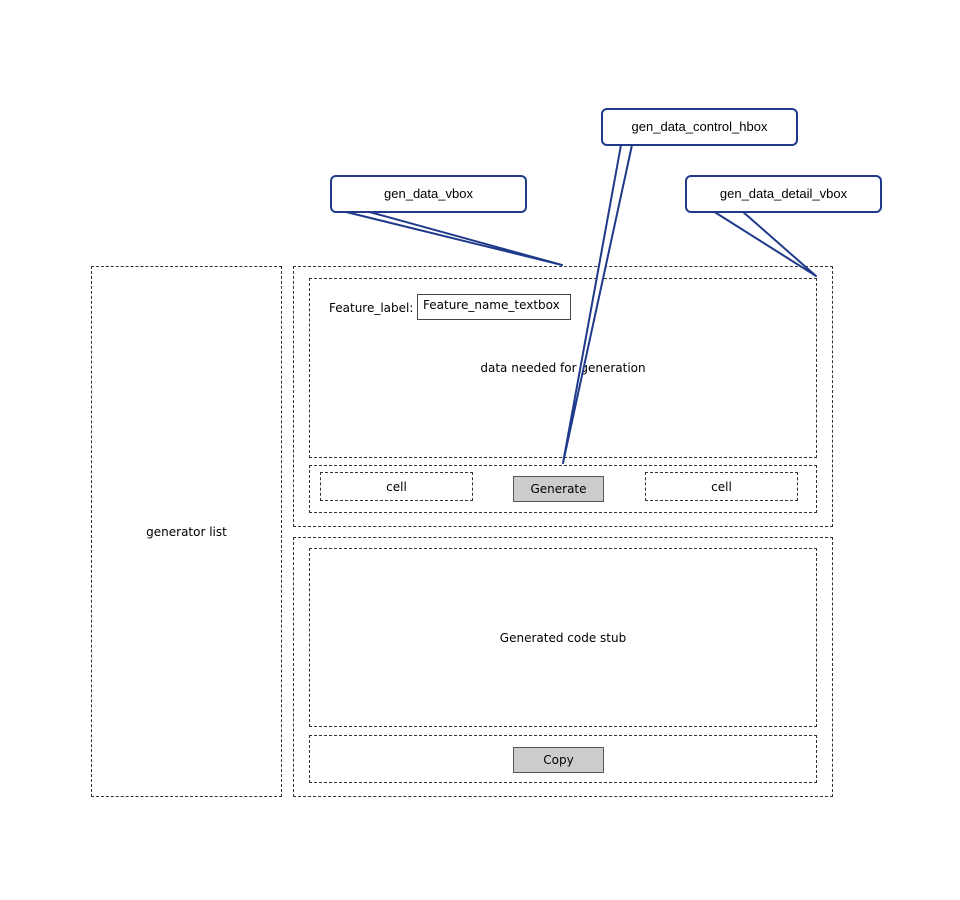 This screenshot has height=900, width=960. What do you see at coordinates (783, 194) in the screenshot?
I see `gen-data-detail-vbox-callout: gen_data_detail_vbox` at bounding box center [783, 194].